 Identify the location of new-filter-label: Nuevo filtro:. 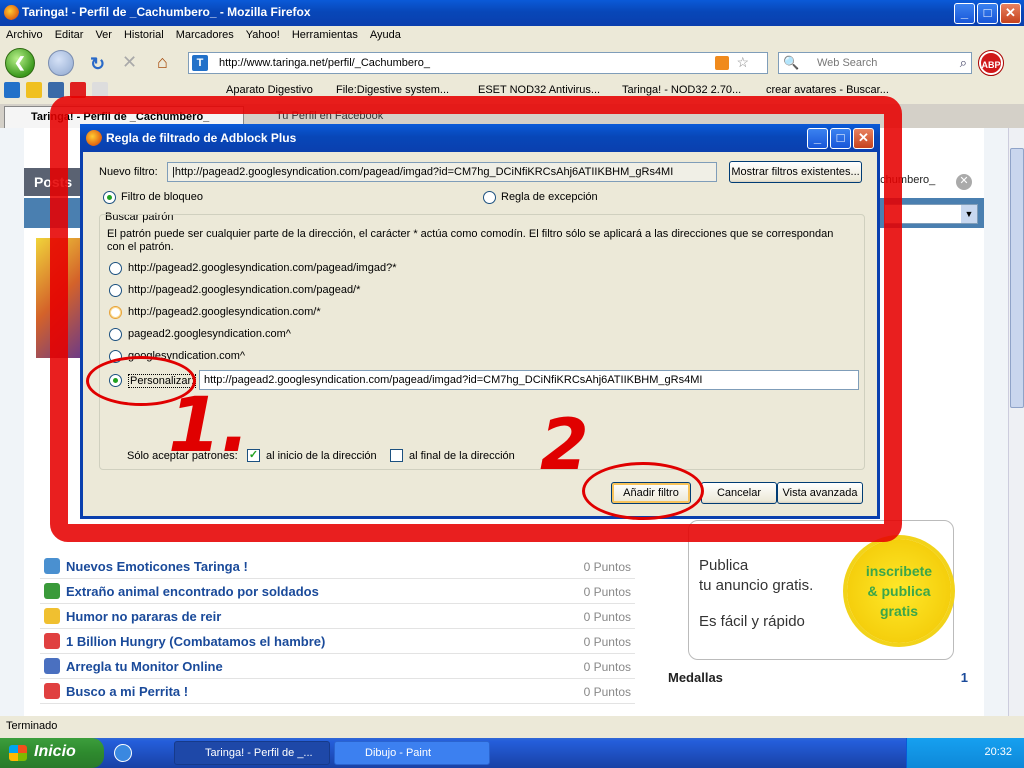
(128, 172).